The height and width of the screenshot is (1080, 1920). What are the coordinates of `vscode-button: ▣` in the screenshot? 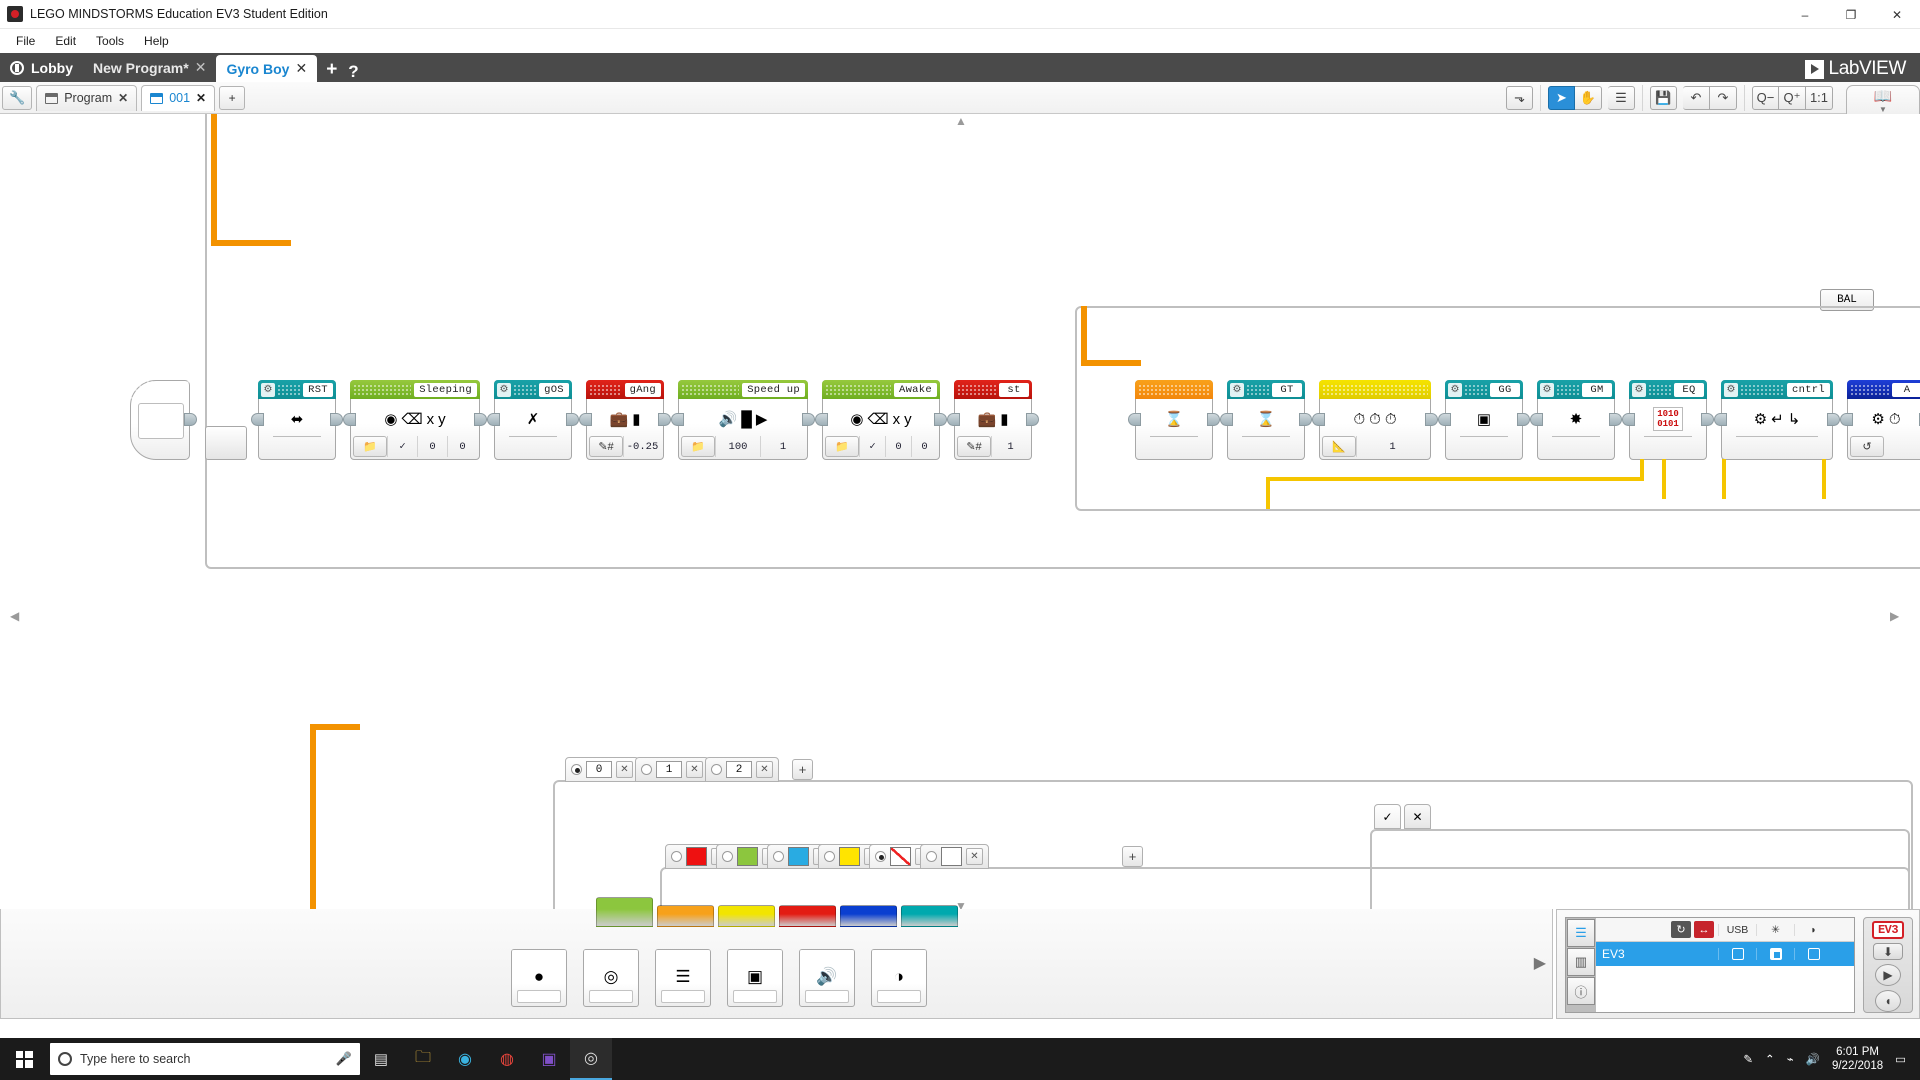 It's located at (549, 1059).